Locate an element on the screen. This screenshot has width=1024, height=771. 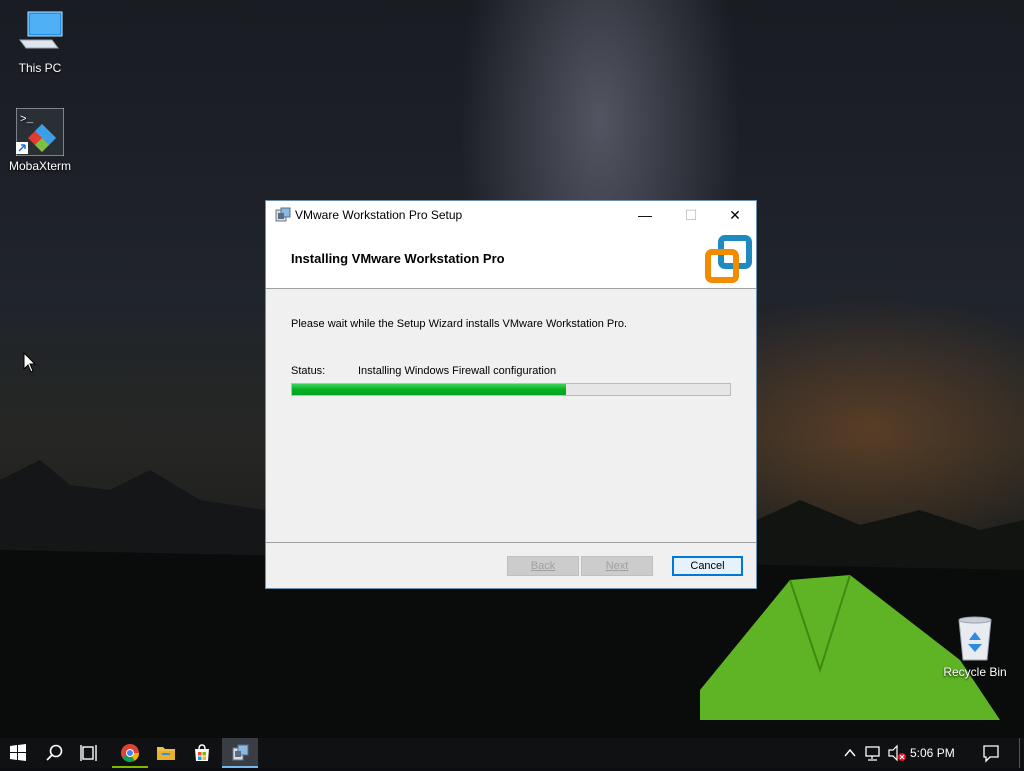
notification-icon is located at coordinates (991, 754).